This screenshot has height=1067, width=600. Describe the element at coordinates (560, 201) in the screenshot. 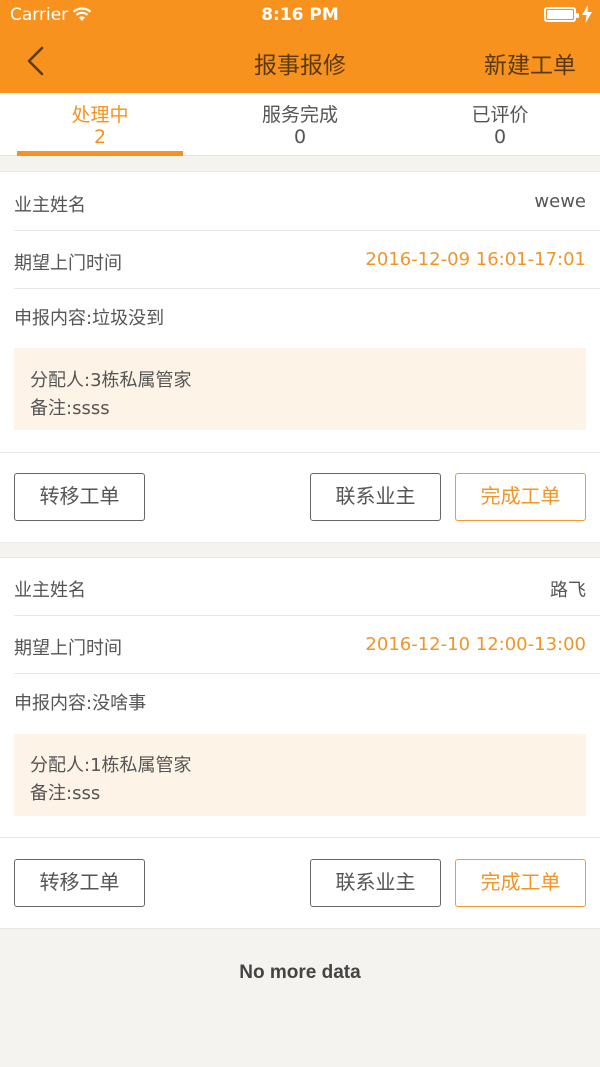

I see `owner-name: wewe` at that location.